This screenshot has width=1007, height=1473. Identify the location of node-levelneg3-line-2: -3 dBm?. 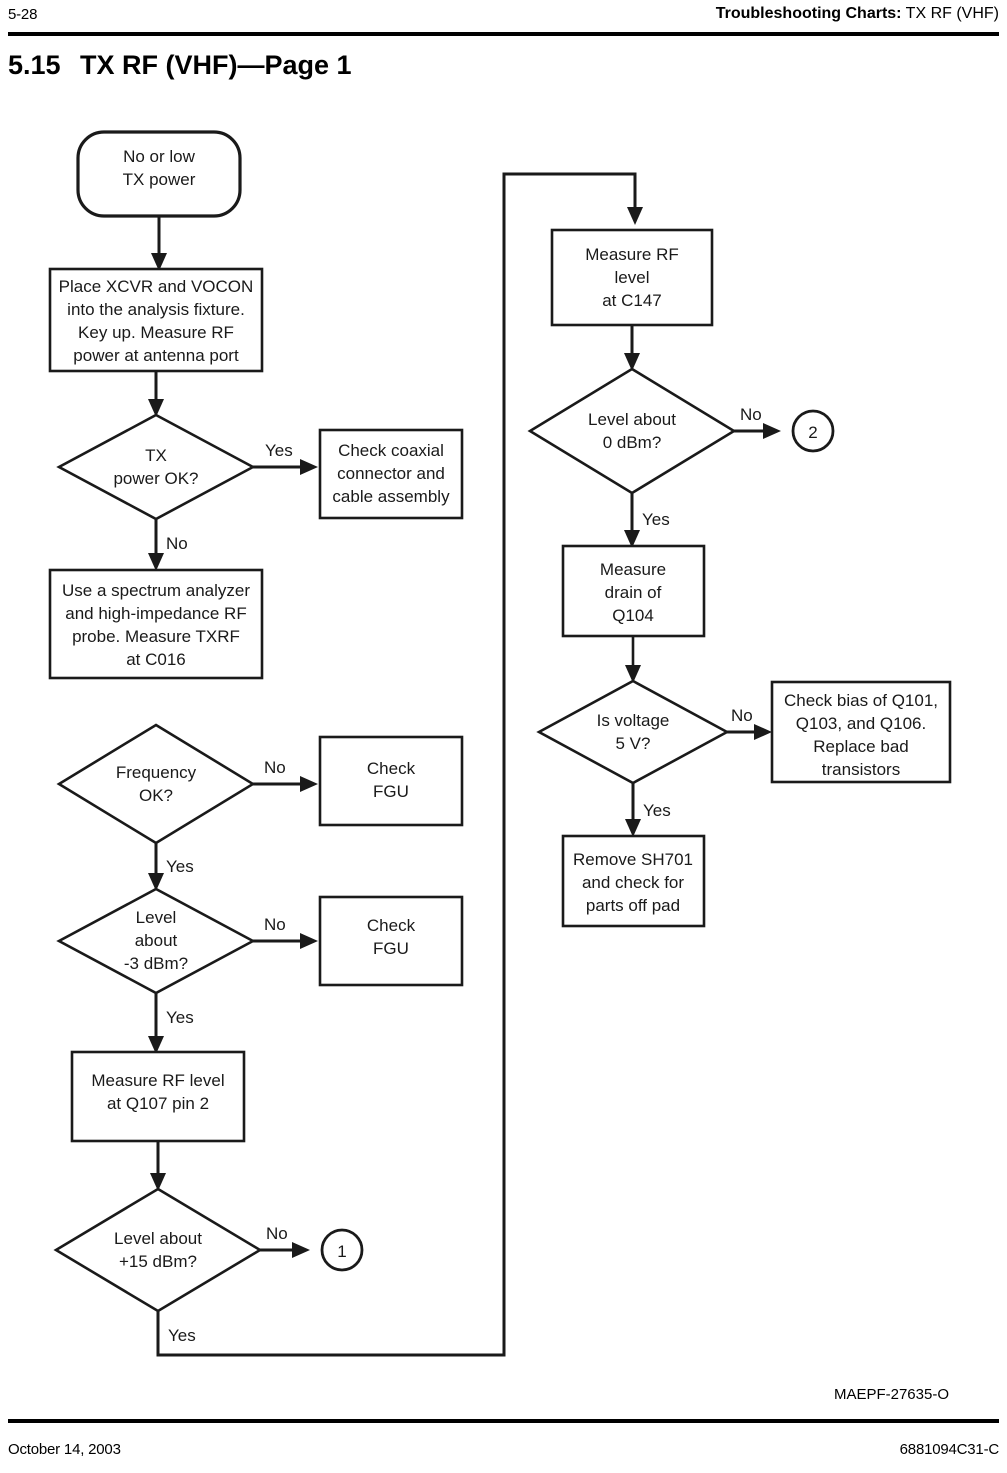
(156, 963).